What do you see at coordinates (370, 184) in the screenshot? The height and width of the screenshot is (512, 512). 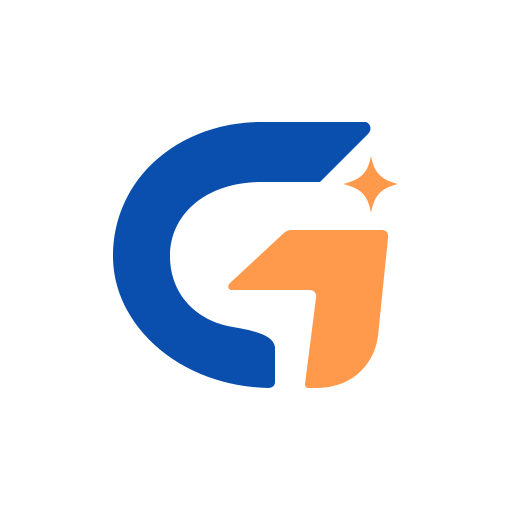 I see `sparkle-star-icon` at bounding box center [370, 184].